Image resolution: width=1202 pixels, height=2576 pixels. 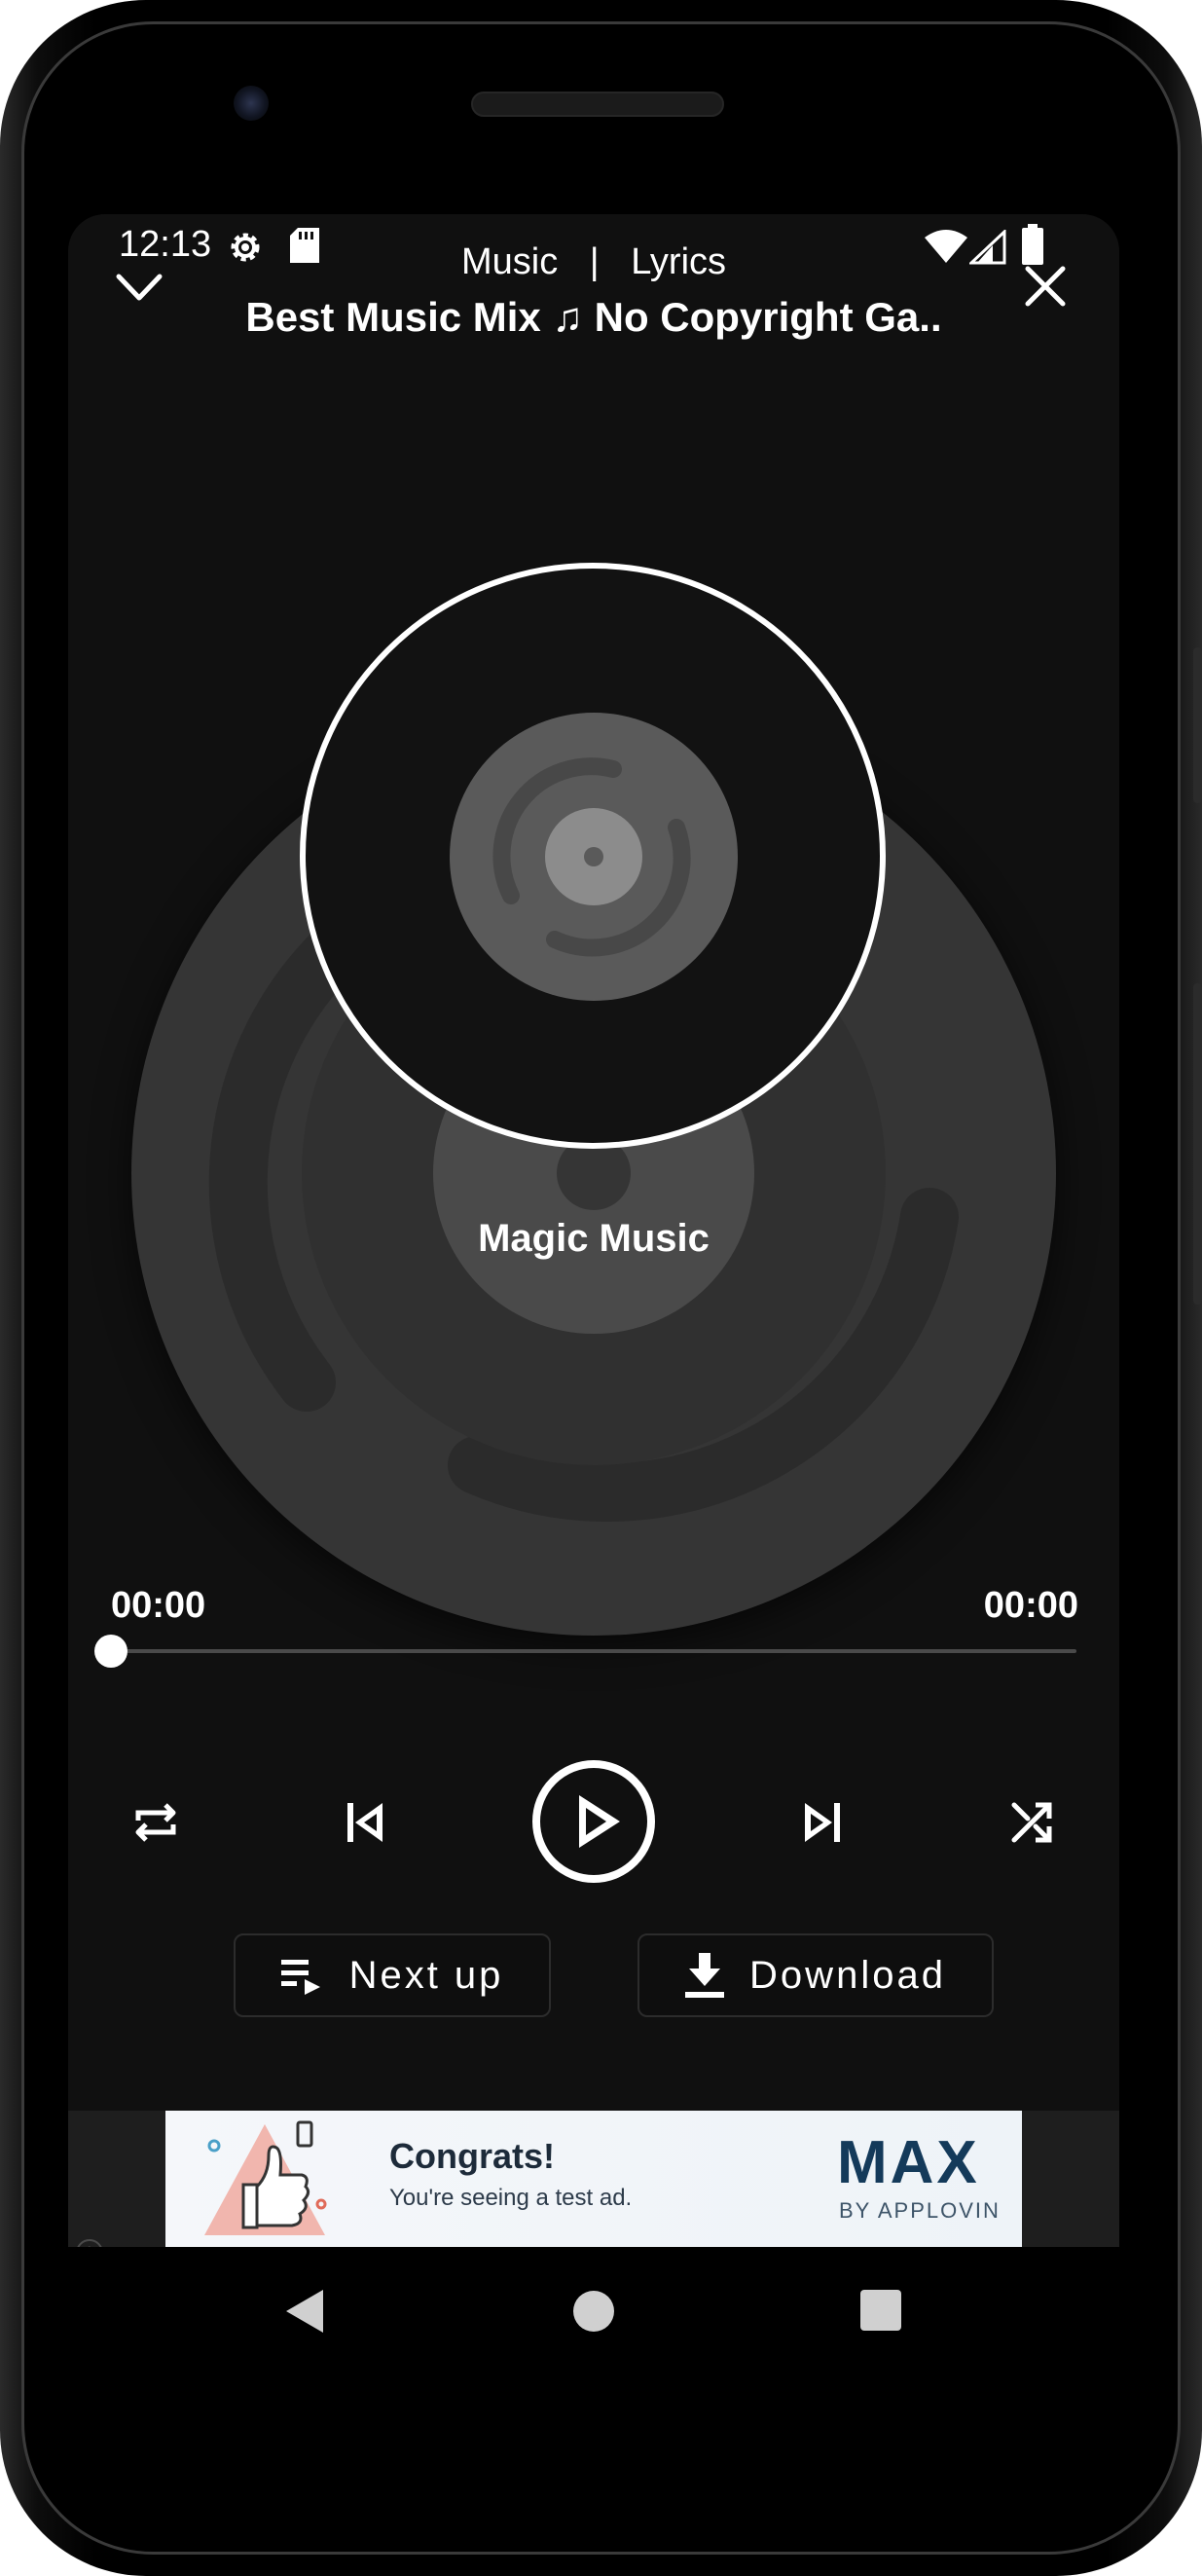 What do you see at coordinates (511, 2198) in the screenshot?
I see `ad-subtitle: You're seeing a test ad.` at bounding box center [511, 2198].